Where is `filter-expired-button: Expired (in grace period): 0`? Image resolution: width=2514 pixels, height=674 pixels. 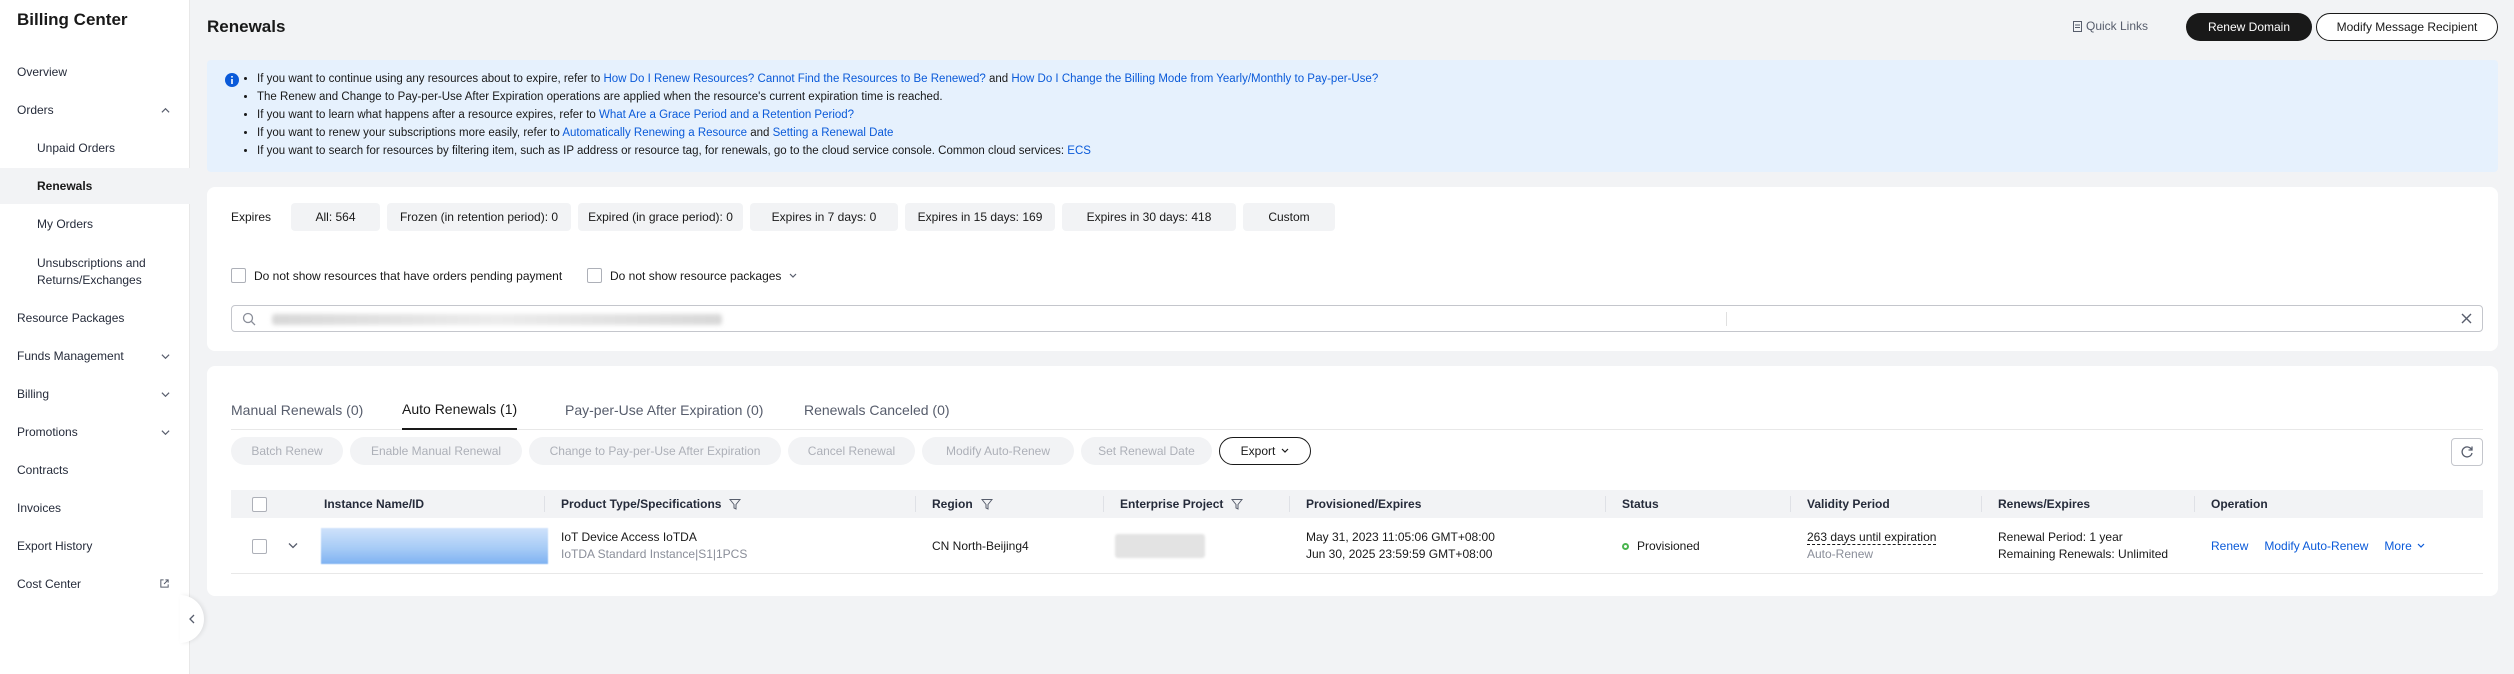
filter-expired-button: Expired (in grace period): 0 is located at coordinates (660, 217).